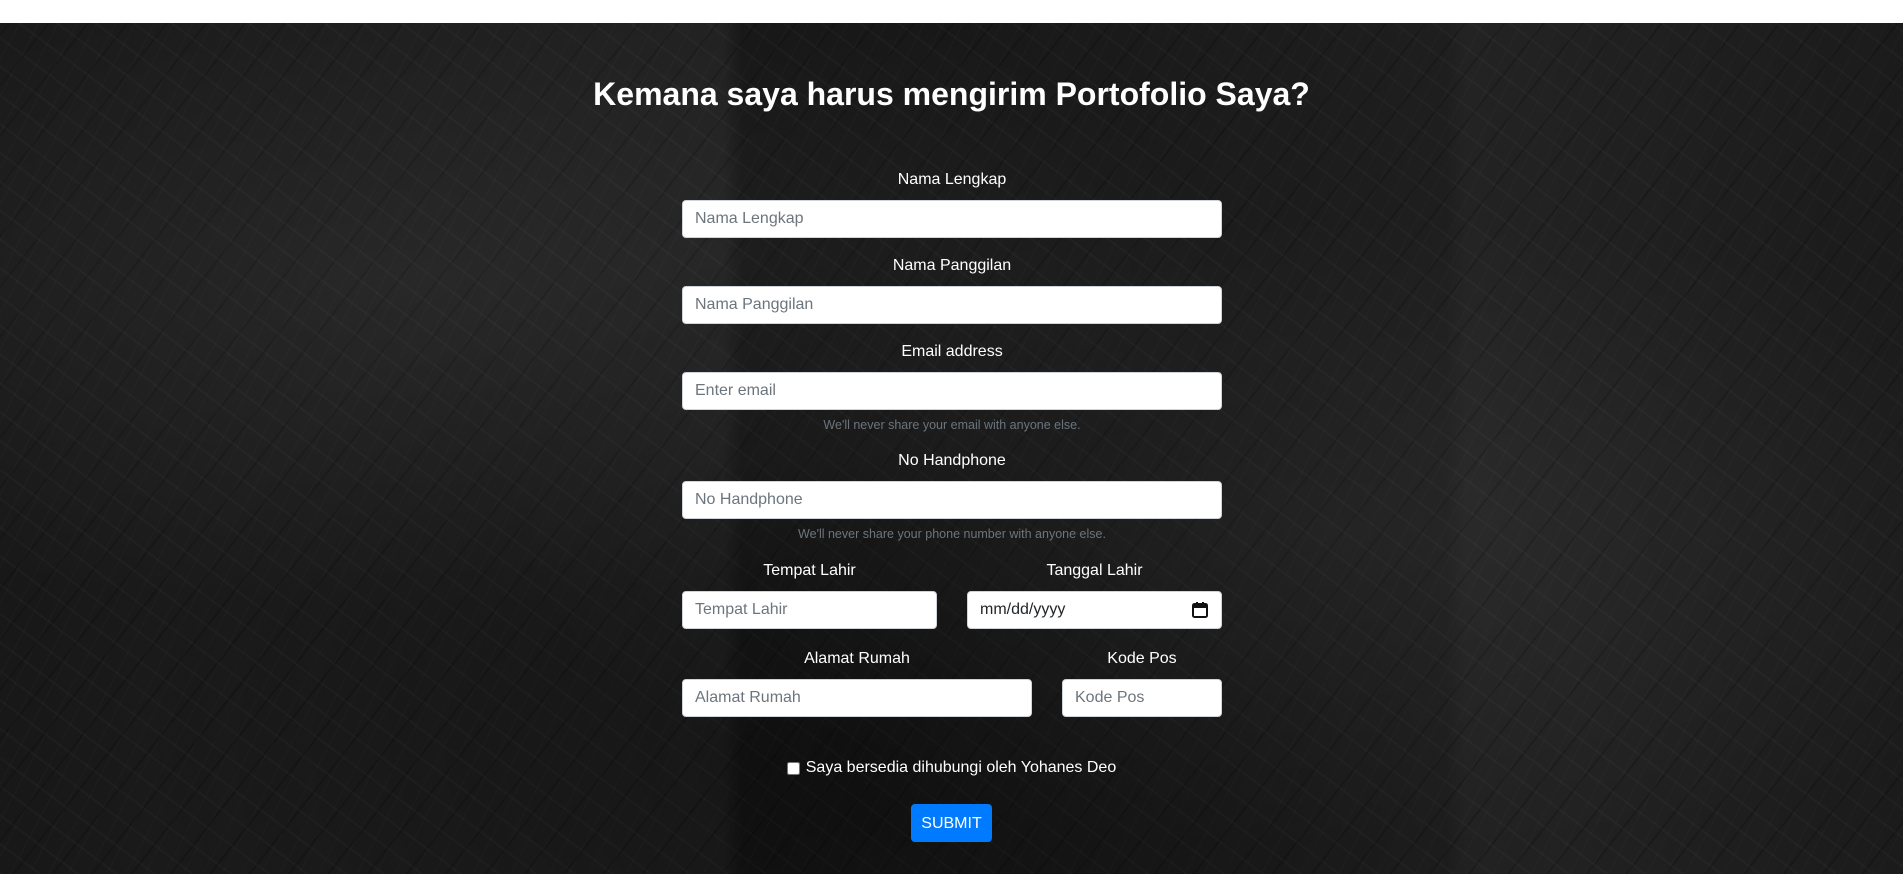  What do you see at coordinates (952, 179) in the screenshot?
I see `nama-lengkap-label: Nama Lengkap` at bounding box center [952, 179].